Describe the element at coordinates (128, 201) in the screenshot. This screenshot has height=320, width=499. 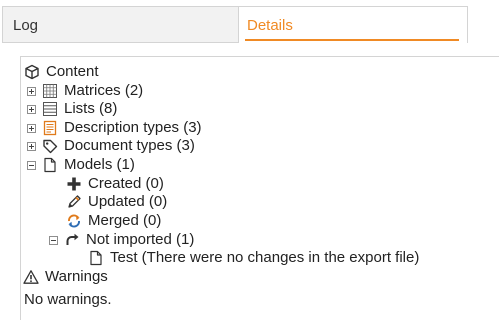
I see `tree-item-updated-label: Updated (0)` at that location.